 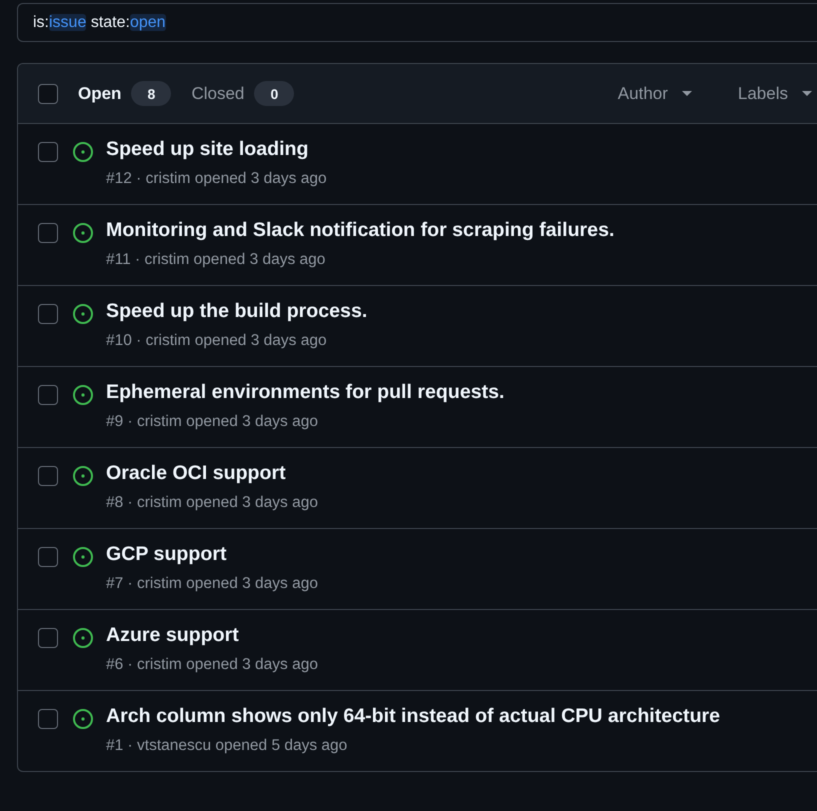 What do you see at coordinates (242, 93) in the screenshot?
I see `state-tab: Closed 0` at bounding box center [242, 93].